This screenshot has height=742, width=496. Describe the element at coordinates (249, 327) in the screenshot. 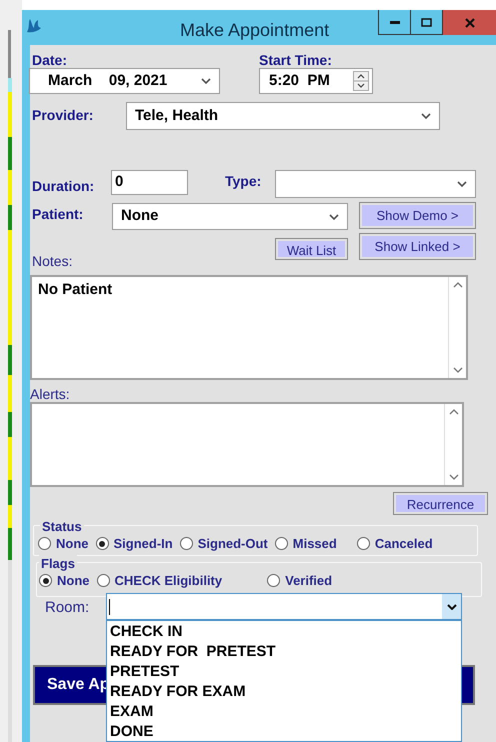

I see `notes-box: No Patient` at that location.